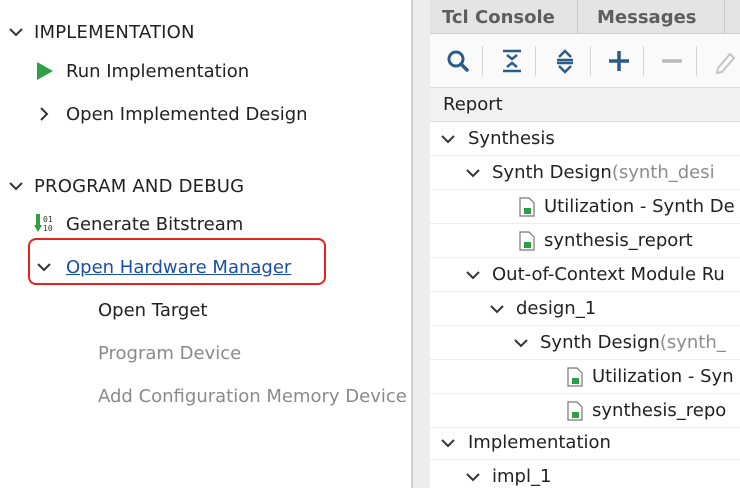 The height and width of the screenshot is (488, 740). I want to click on tree-row-synthesis: Synthesis, so click(585, 139).